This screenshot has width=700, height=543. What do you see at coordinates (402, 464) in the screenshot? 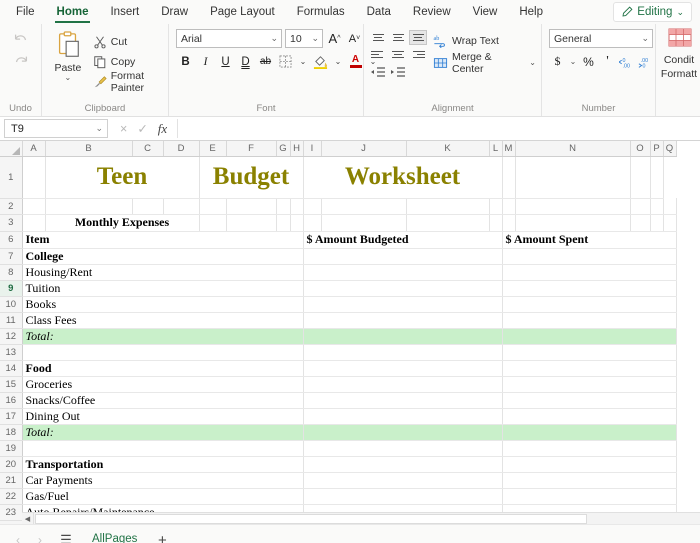
I see `cell-transportation-budgeted` at bounding box center [402, 464].